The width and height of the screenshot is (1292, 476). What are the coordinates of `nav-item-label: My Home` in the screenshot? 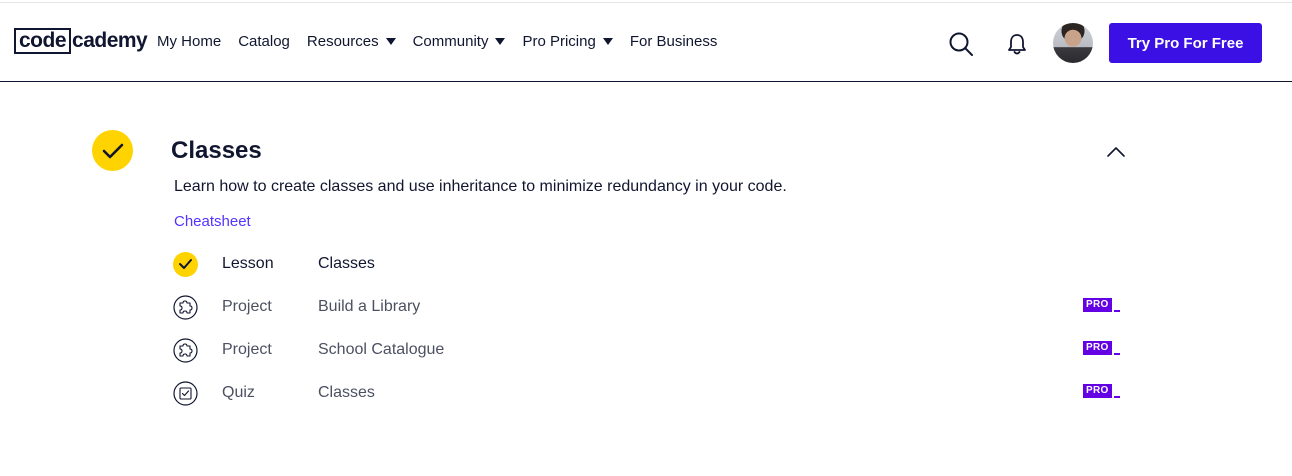 It's located at (189, 41).